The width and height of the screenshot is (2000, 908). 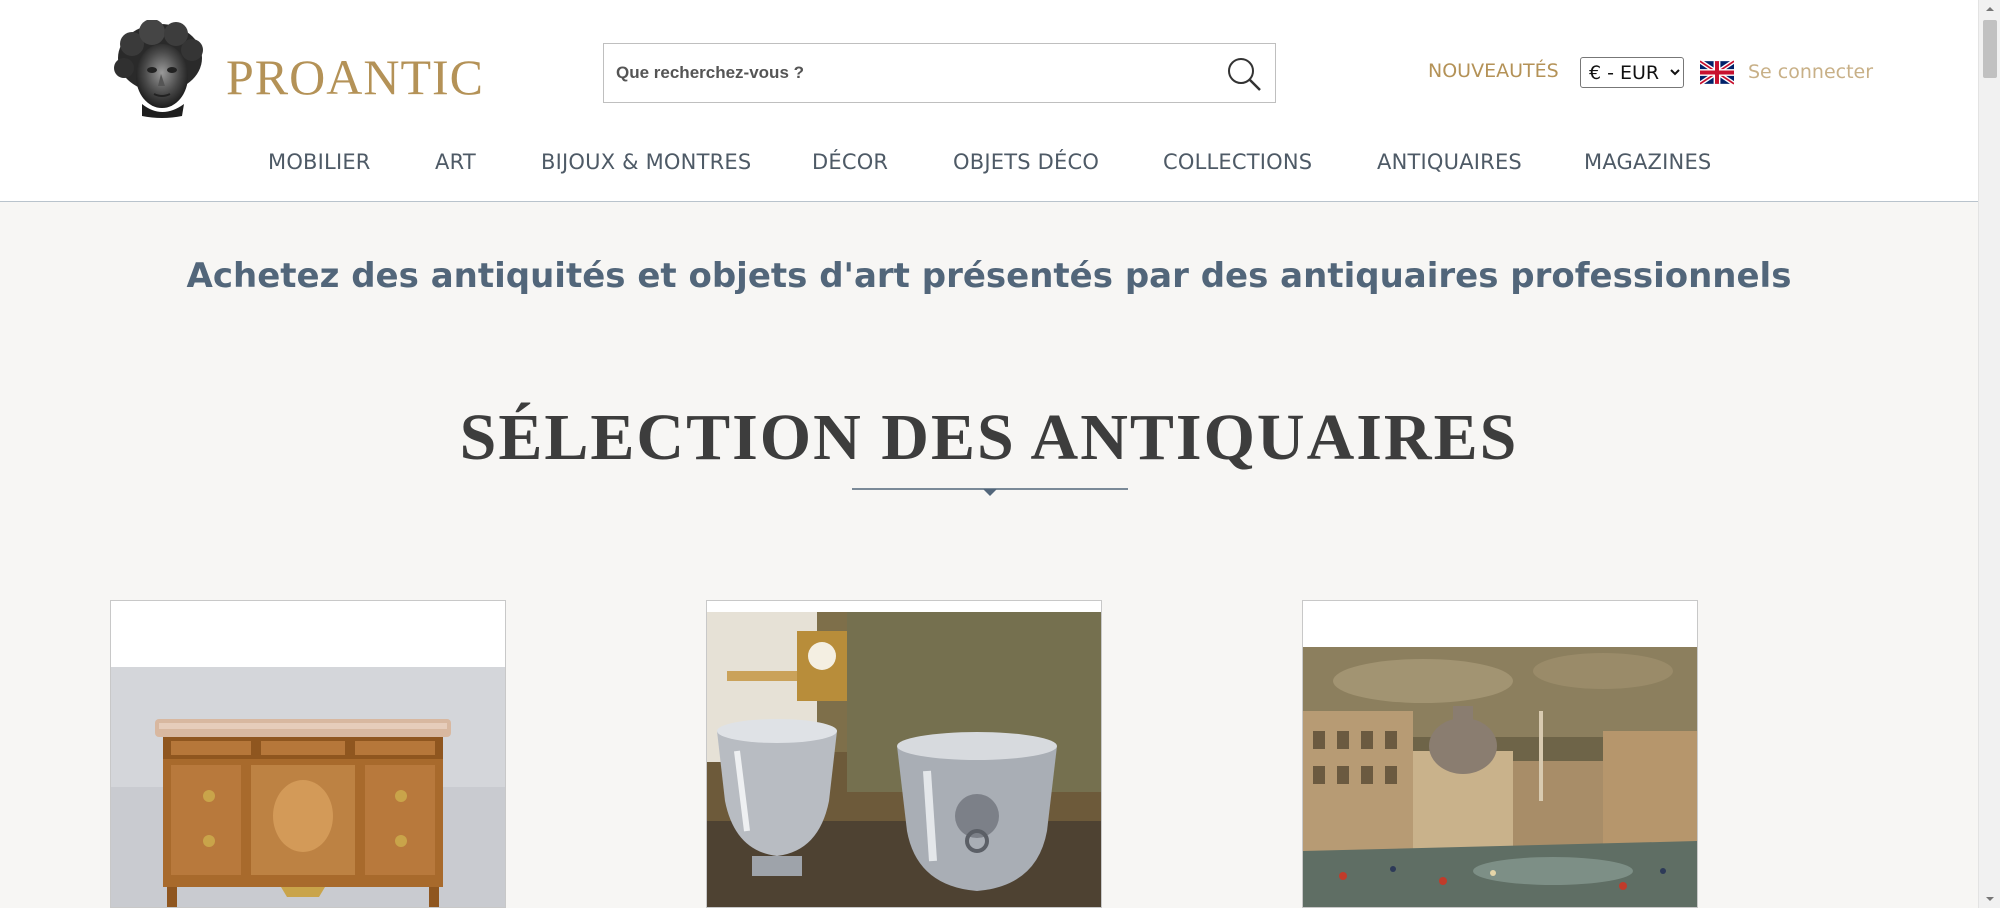 I want to click on title-divider, so click(x=990, y=492).